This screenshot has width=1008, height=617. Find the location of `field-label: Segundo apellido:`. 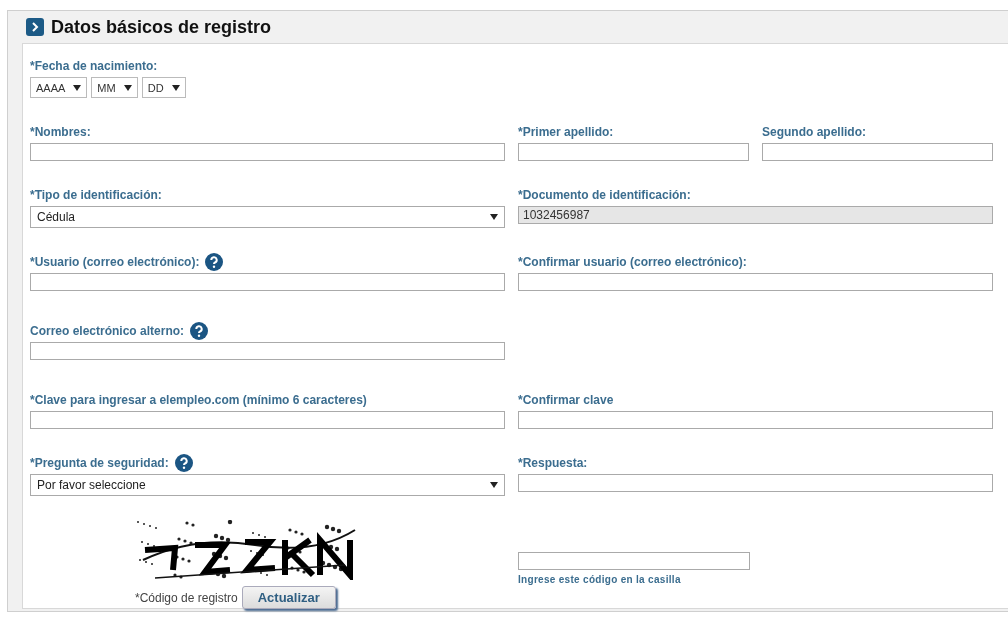

field-label: Segundo apellido: is located at coordinates (814, 132).